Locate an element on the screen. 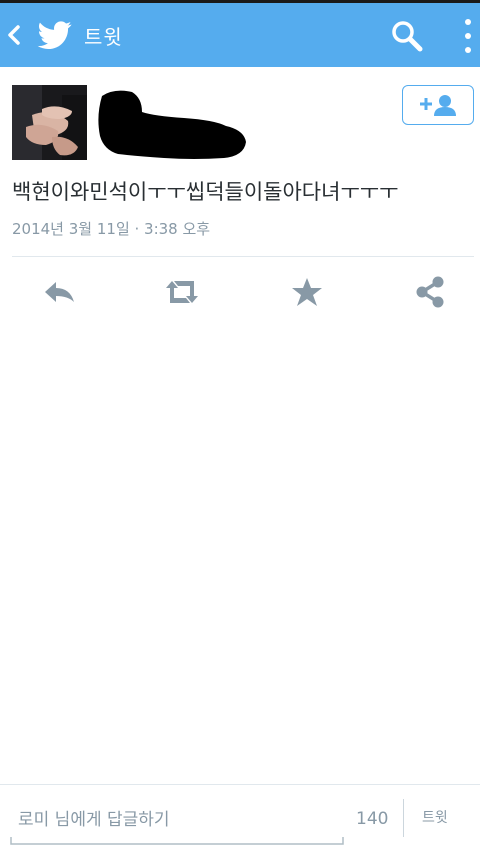  back-arrow-icon is located at coordinates (14, 35).